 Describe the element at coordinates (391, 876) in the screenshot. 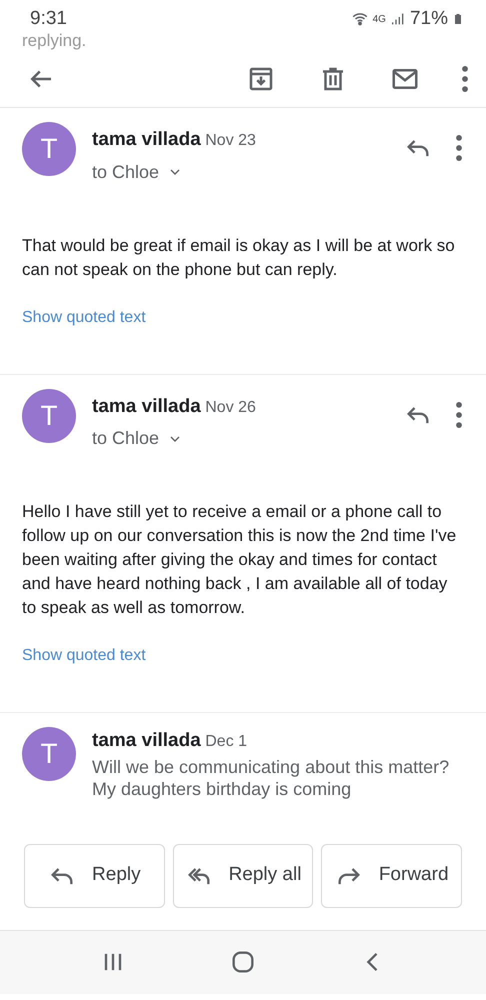

I see `forward-button: Forward` at that location.